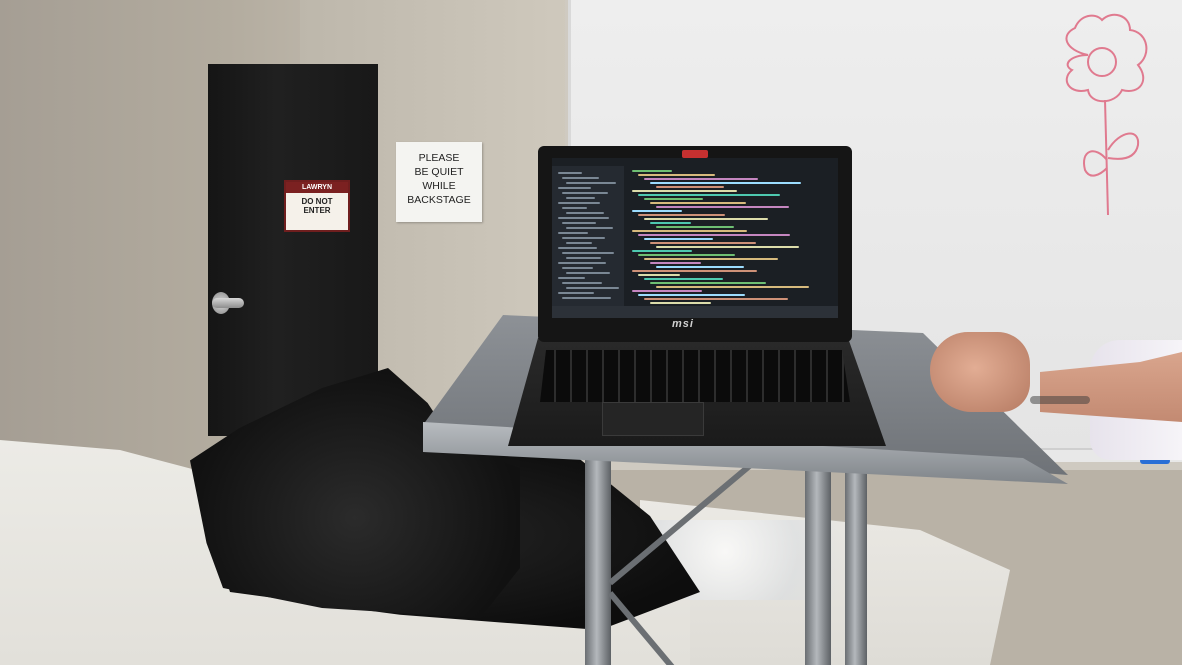  Describe the element at coordinates (317, 187) in the screenshot. I see `sign-brand: LAWRYN` at that location.